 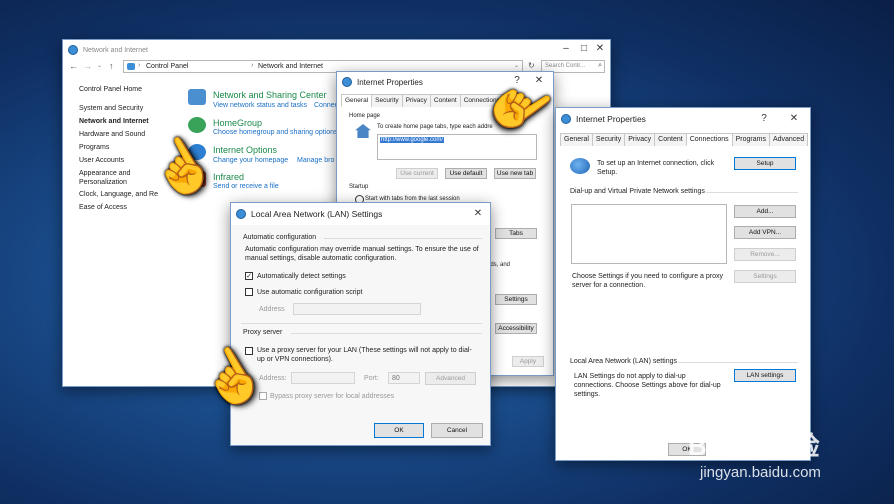 I want to click on internet-setup-icon, so click(x=580, y=166).